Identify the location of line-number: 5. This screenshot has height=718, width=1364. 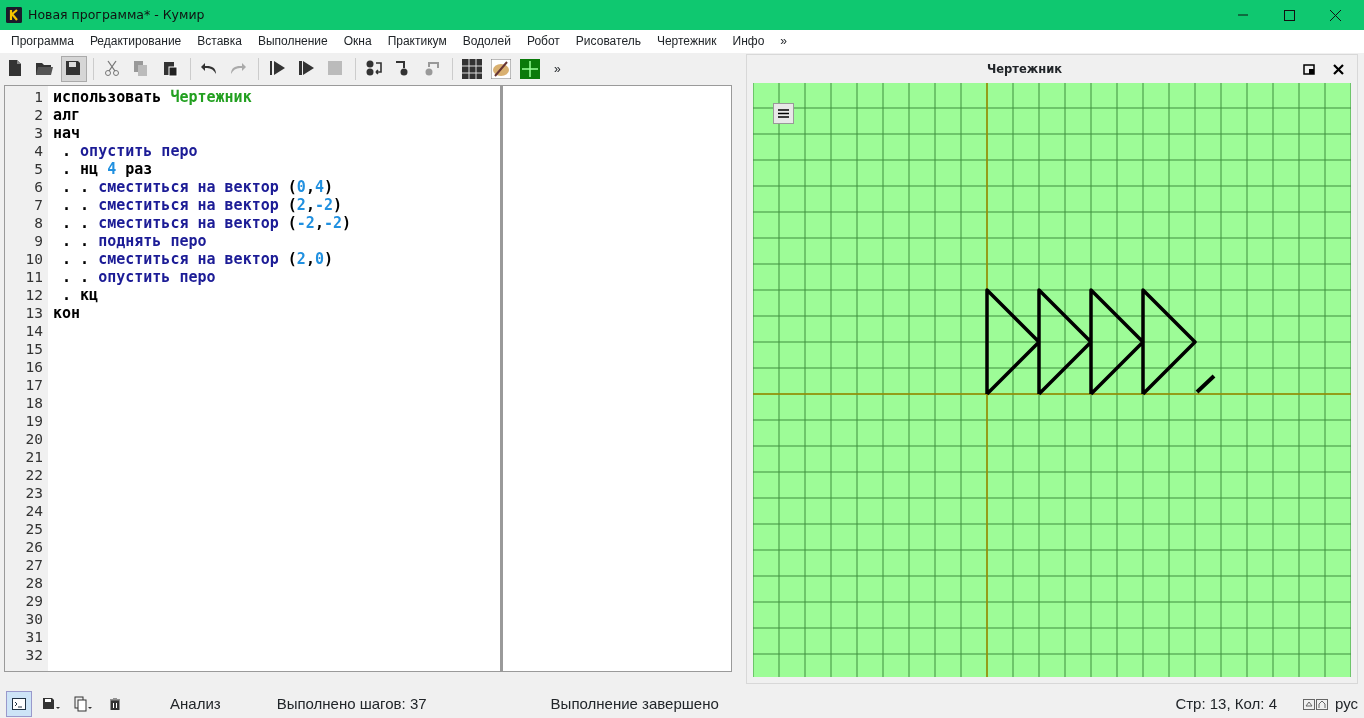
(38, 169).